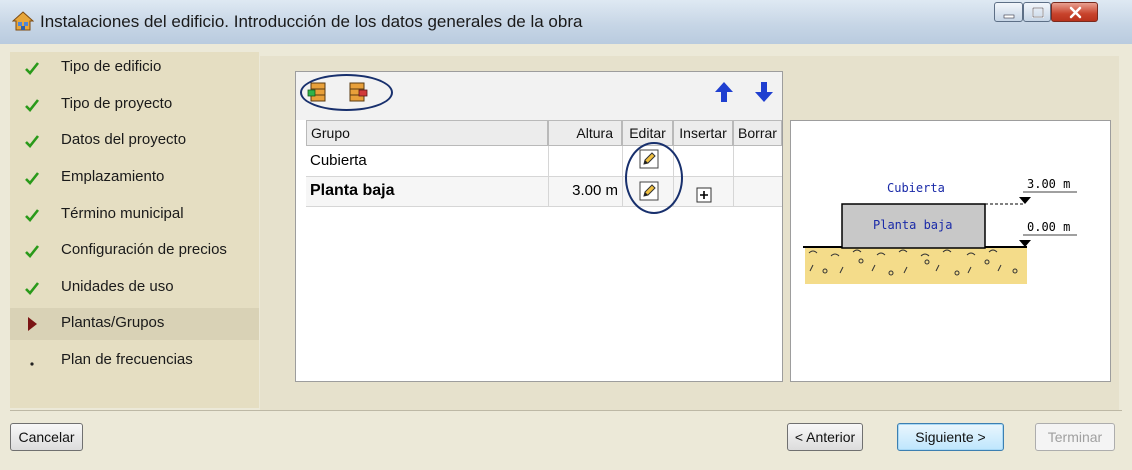 The image size is (1132, 470). I want to click on row-planta-baja-grupo: Planta baja, so click(352, 191).